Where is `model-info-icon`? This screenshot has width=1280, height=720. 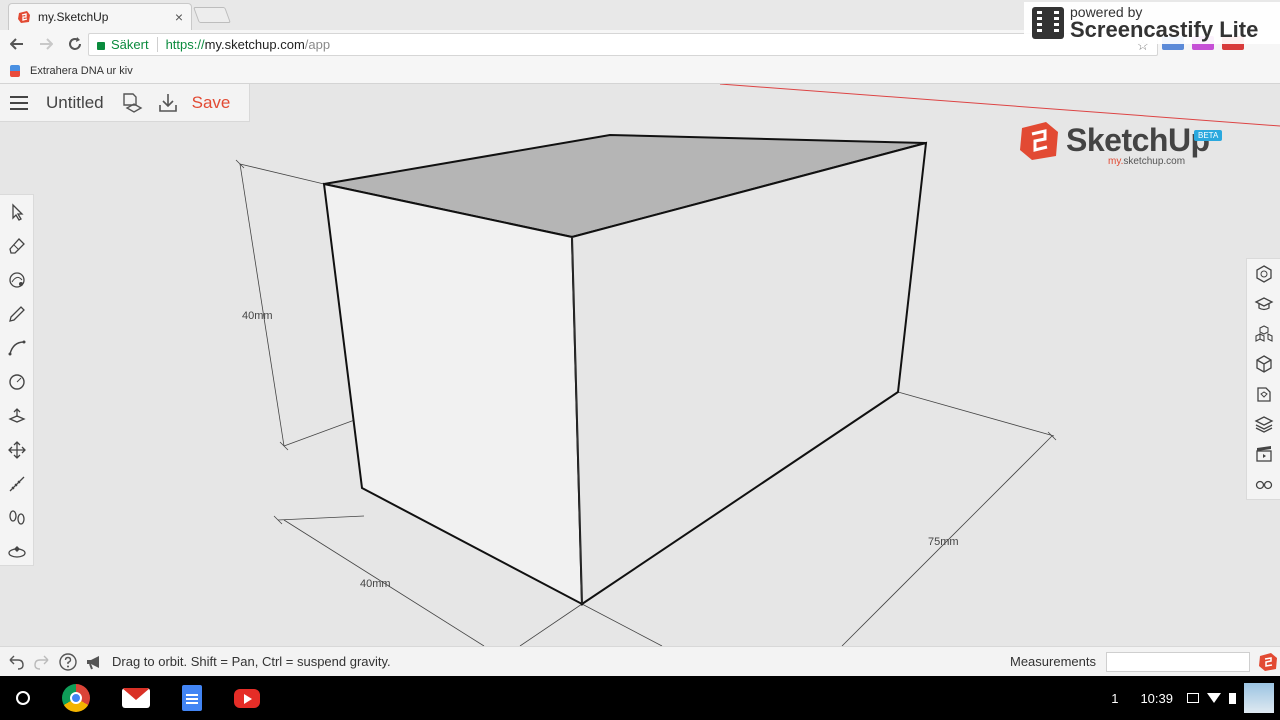
model-info-icon is located at coordinates (132, 103).